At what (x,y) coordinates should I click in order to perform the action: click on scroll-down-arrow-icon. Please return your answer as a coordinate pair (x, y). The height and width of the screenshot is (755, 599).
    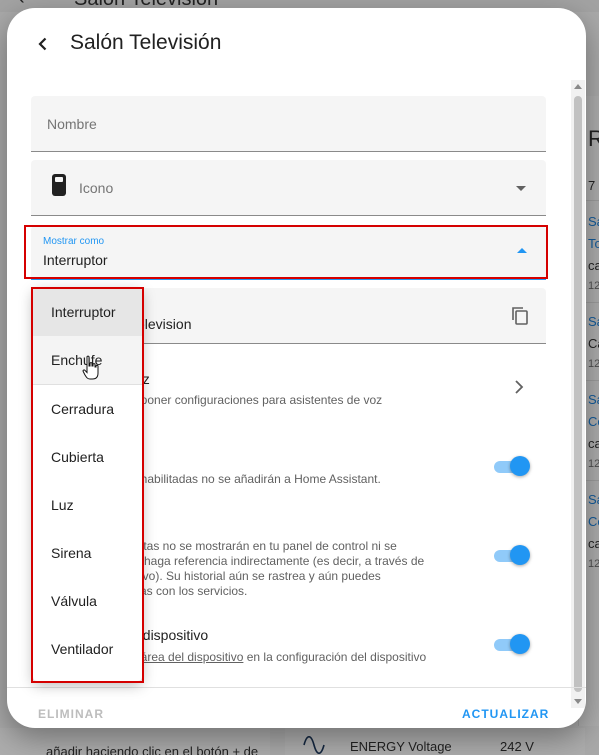
    Looking at the image, I should click on (578, 701).